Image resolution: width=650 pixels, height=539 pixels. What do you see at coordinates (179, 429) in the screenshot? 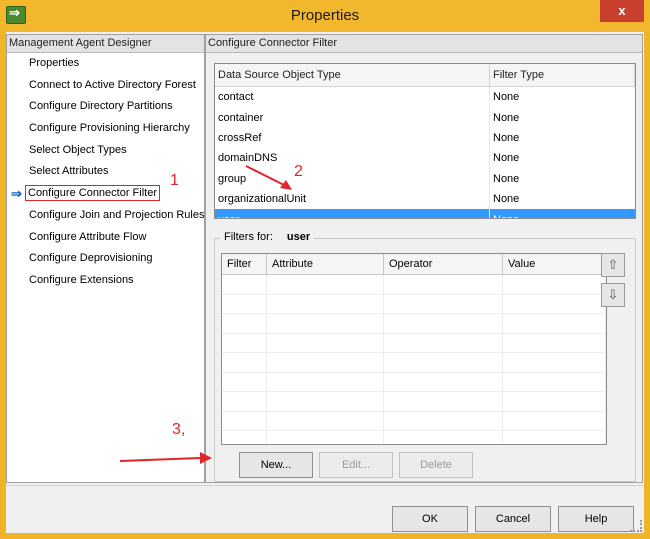
I see `annotation-number-3: 3,` at bounding box center [179, 429].